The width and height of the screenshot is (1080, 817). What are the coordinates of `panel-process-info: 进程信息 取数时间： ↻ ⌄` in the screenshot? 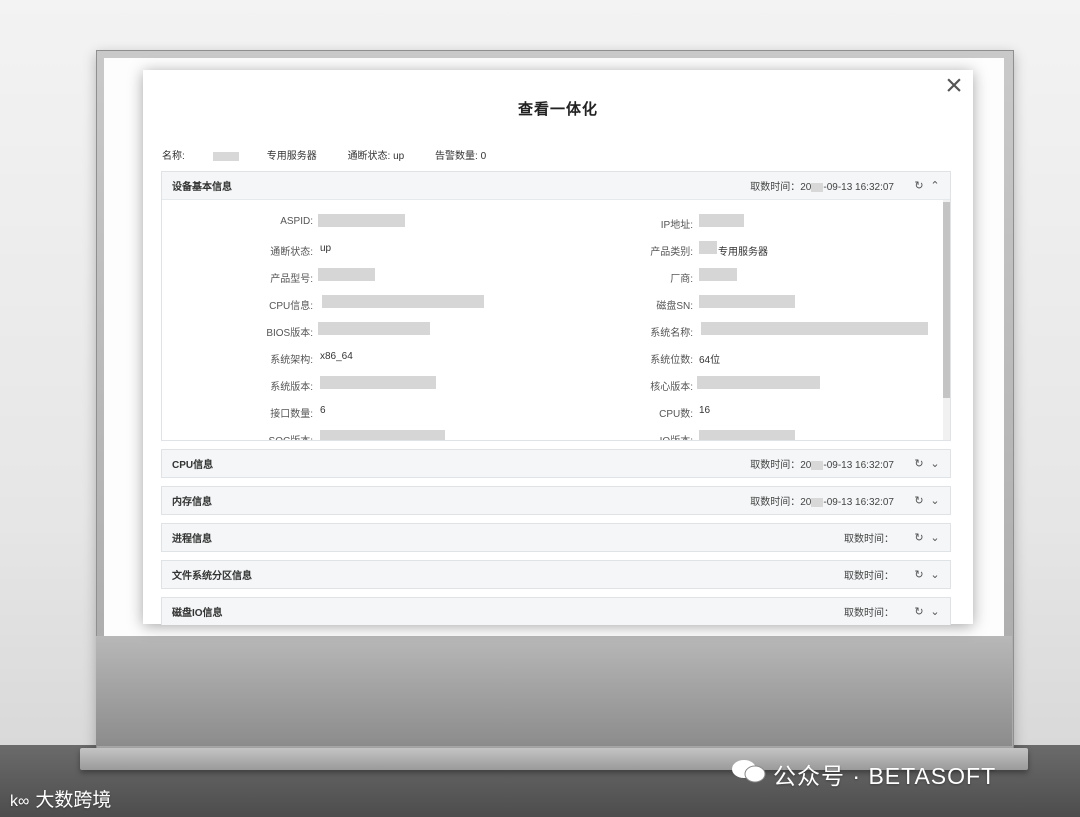 It's located at (556, 537).